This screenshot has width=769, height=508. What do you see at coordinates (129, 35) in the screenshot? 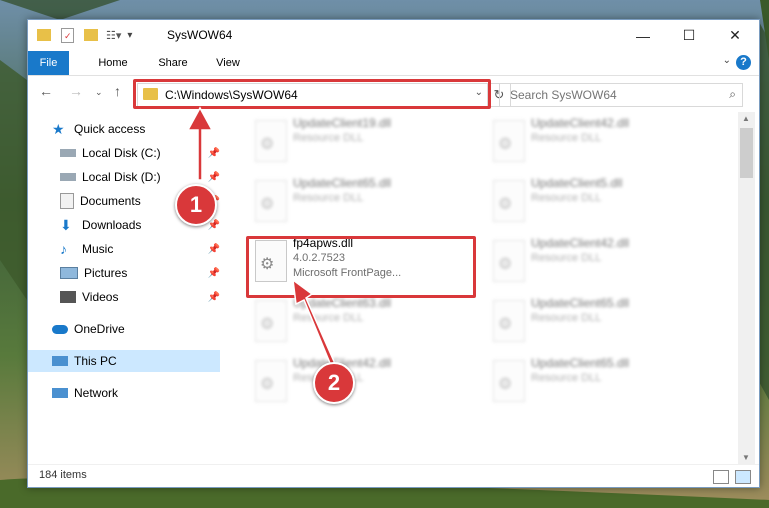
I see `customize-toolbar-icon: ▾` at bounding box center [129, 35].